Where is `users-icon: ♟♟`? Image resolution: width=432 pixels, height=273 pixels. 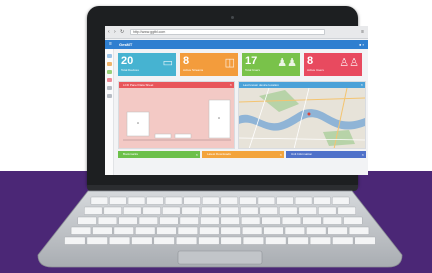 users-icon: ♟♟ is located at coordinates (287, 63).